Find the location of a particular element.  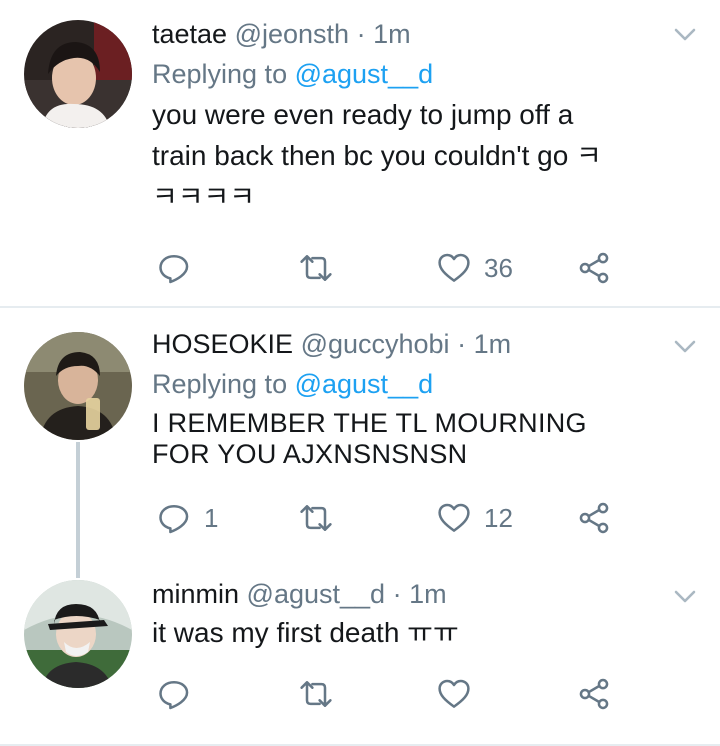

tweet-header: taetae @jeonsth · 1m is located at coordinates (421, 34).